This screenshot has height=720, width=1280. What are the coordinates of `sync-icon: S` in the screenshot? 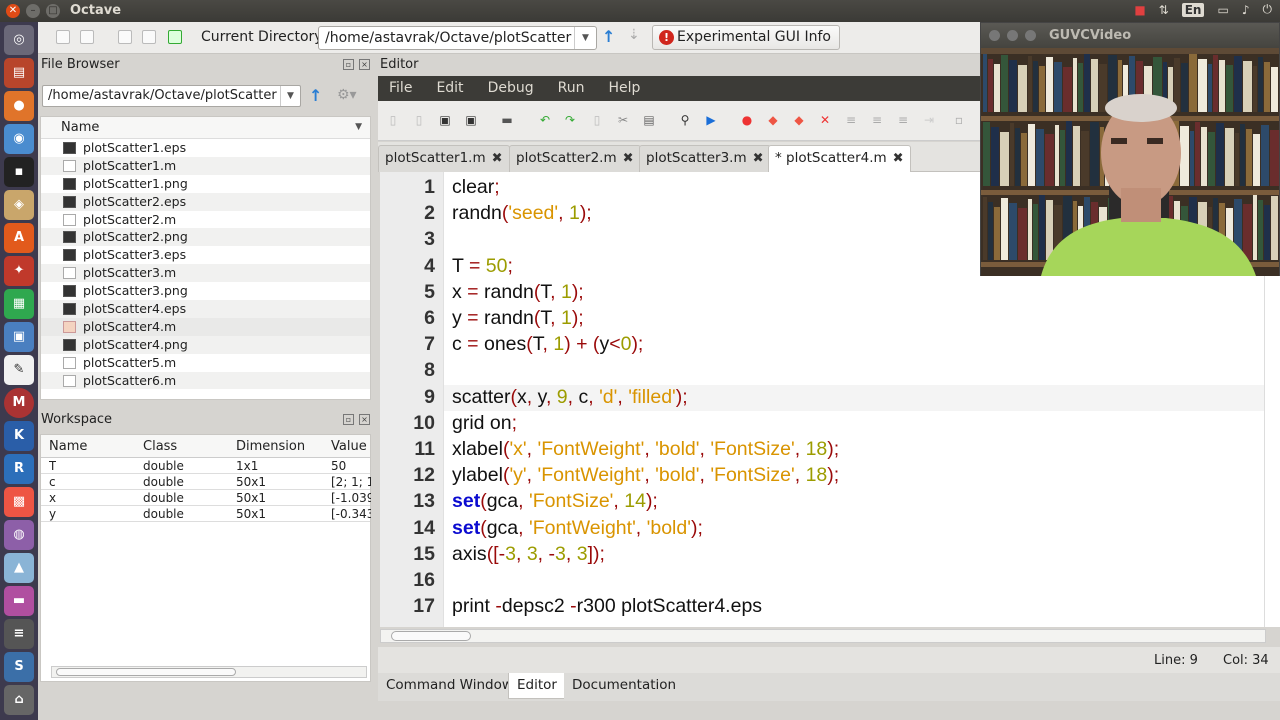 It's located at (19, 667).